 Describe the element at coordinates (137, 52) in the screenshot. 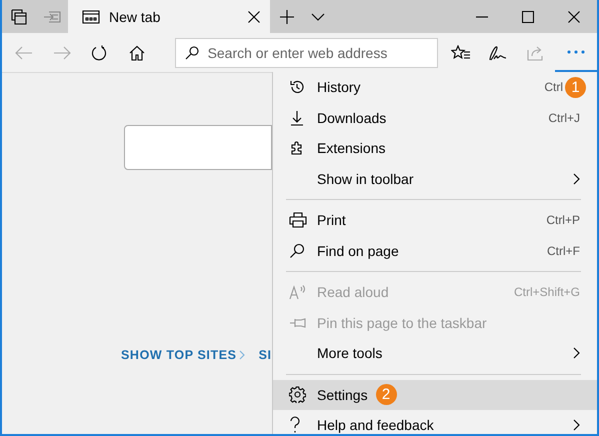

I see `home-icon` at that location.